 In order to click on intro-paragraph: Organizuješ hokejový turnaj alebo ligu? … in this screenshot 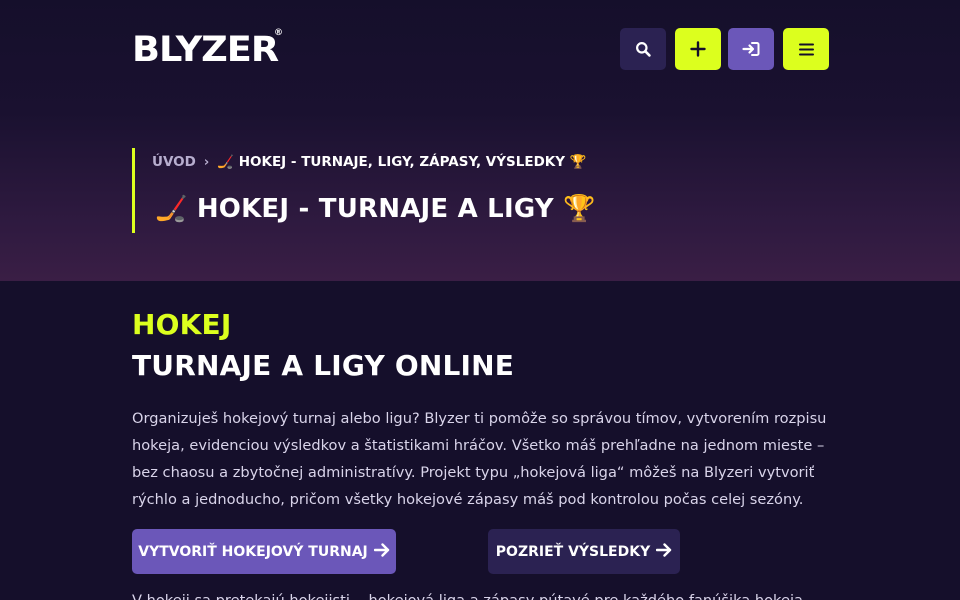, I will do `click(479, 459)`.